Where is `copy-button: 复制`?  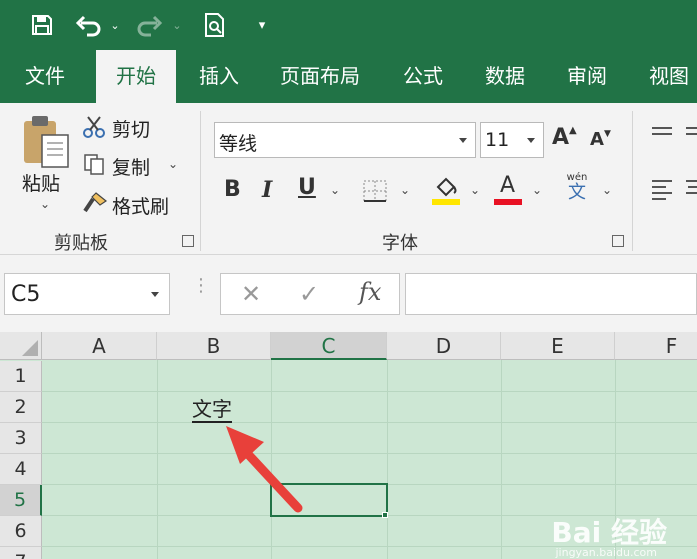
copy-button: 复制 is located at coordinates (131, 166).